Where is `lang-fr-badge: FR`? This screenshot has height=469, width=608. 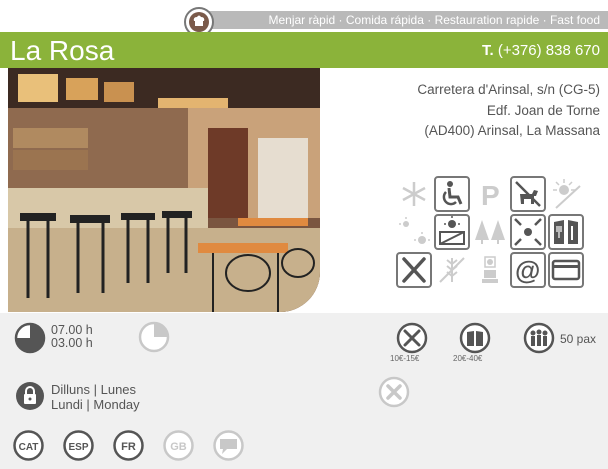 lang-fr-badge: FR is located at coordinates (128, 445).